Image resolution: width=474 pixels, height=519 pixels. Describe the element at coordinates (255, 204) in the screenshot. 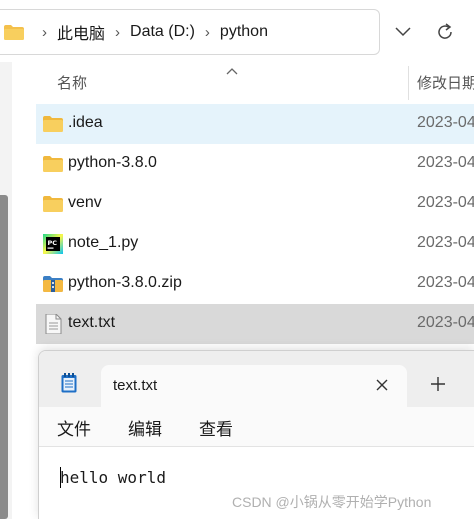

I see `file-row-venv: venv 2023-04` at that location.